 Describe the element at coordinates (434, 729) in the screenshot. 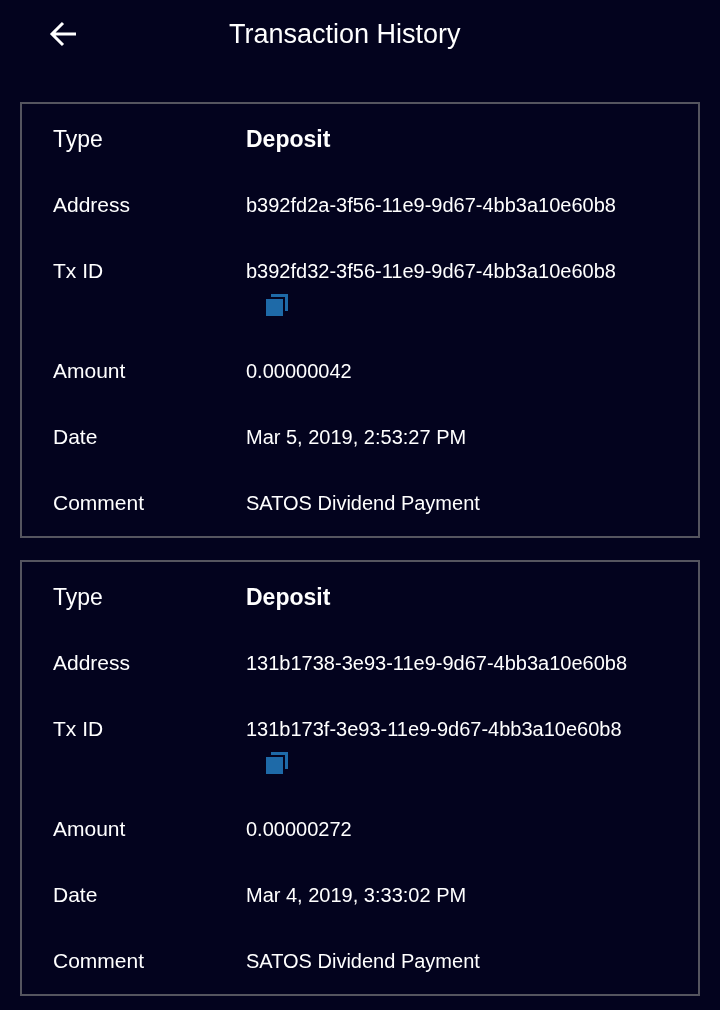

I see `field-value: 131b173f-3e93-11e9-9d67-4bb3a10e60b8` at that location.